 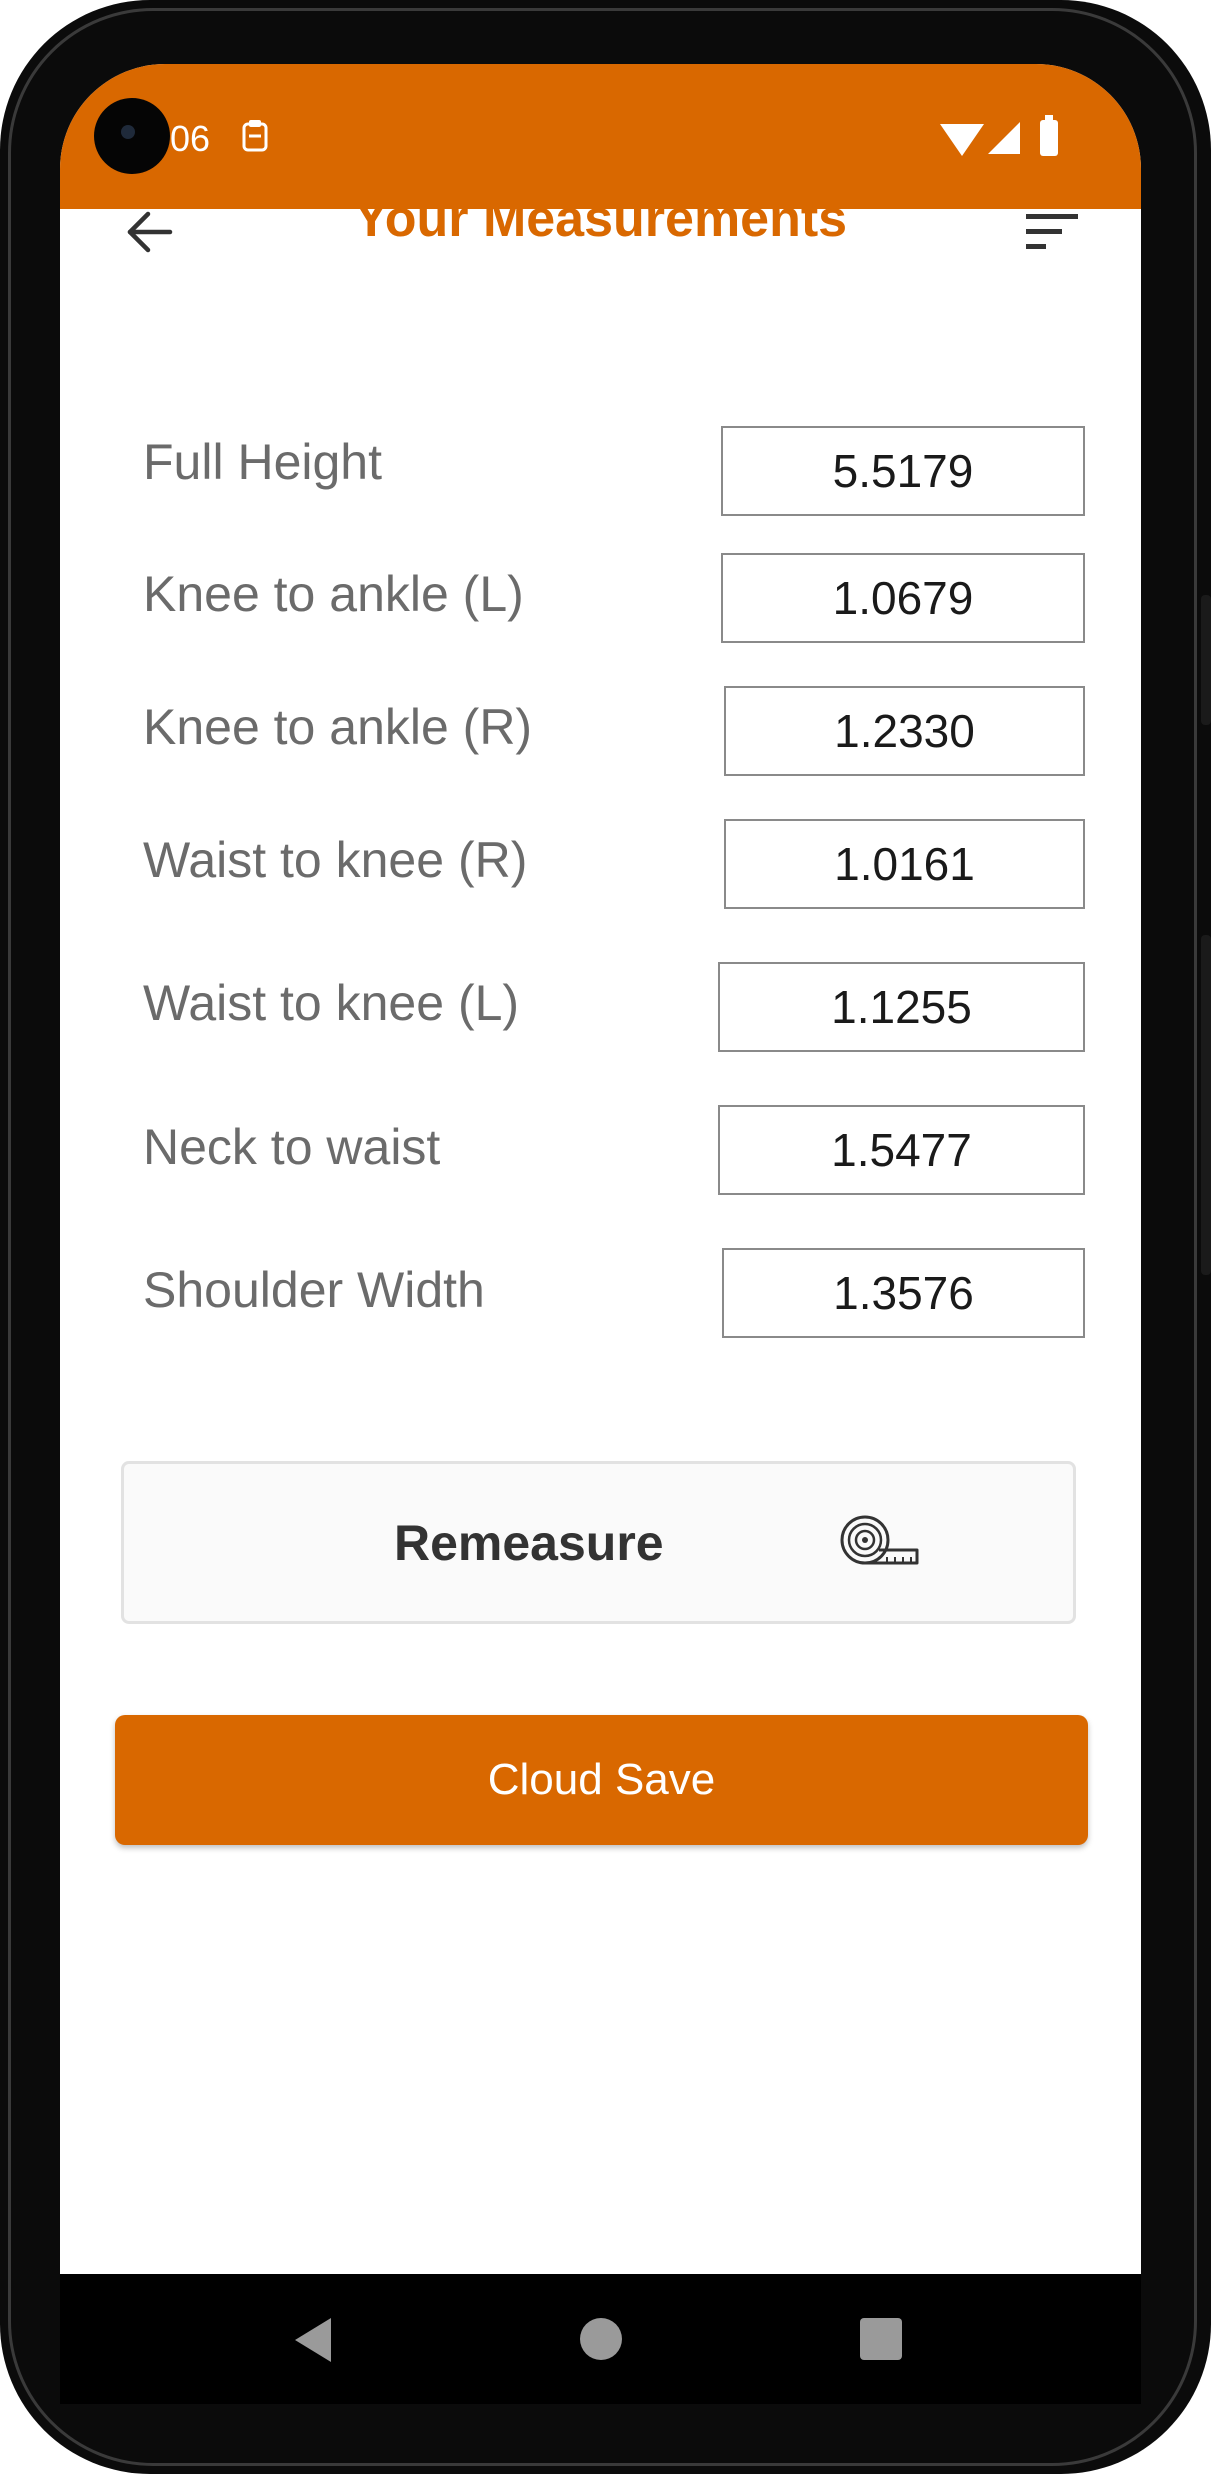 What do you see at coordinates (335, 860) in the screenshot?
I see `measurement-label: Waist to knee (R)` at bounding box center [335, 860].